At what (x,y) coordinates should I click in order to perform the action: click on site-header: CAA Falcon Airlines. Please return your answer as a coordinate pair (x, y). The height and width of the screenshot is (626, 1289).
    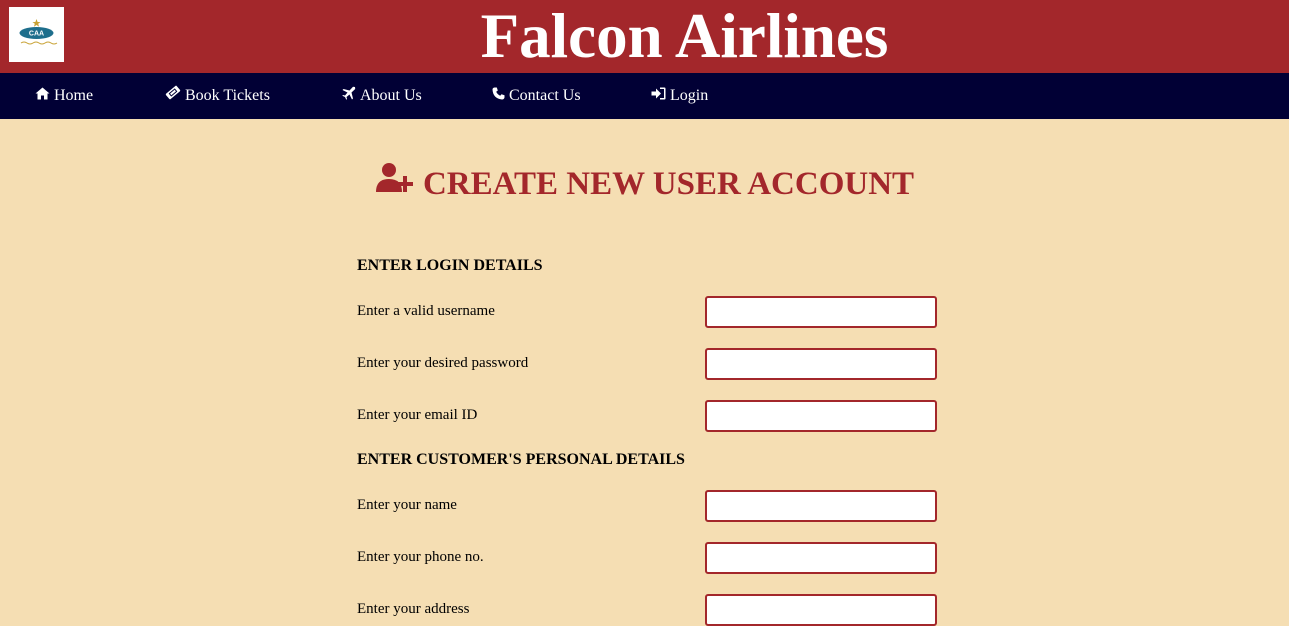
    Looking at the image, I should click on (644, 36).